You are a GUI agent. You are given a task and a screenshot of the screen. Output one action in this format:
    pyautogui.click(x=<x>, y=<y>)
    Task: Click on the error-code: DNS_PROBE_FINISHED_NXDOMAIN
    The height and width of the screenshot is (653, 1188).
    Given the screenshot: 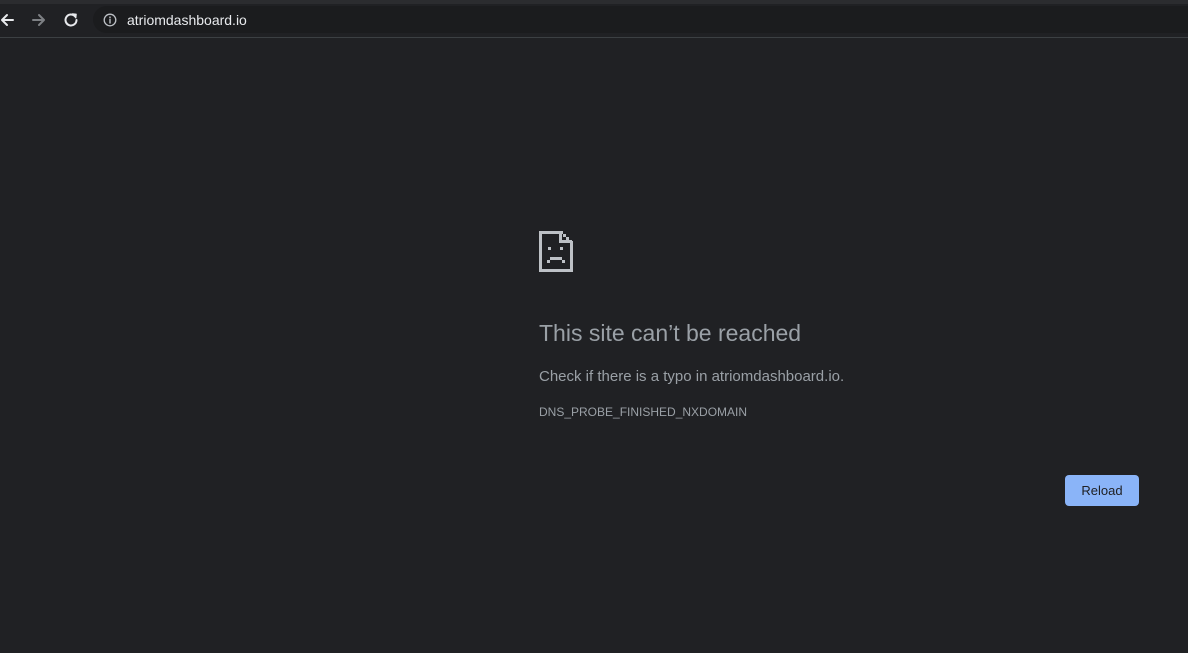 What is the action you would take?
    pyautogui.click(x=643, y=412)
    